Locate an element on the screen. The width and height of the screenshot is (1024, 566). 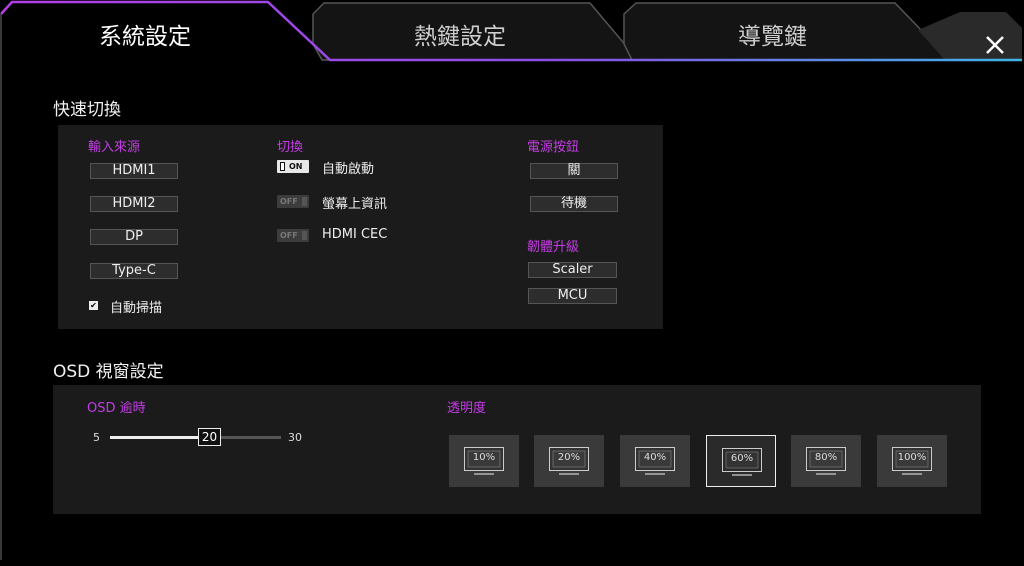
input-dp-button: DP is located at coordinates (134, 237).